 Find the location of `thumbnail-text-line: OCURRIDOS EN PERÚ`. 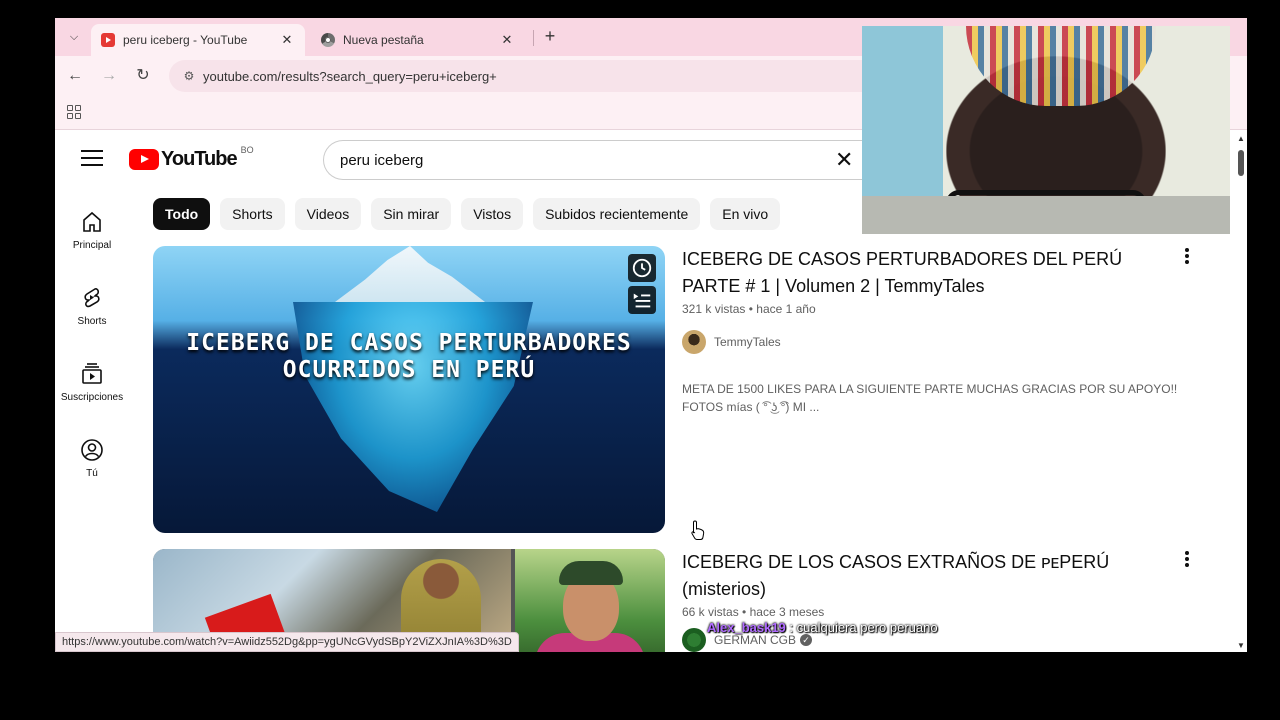

thumbnail-text-line: OCURRIDOS EN PERÚ is located at coordinates (409, 370).